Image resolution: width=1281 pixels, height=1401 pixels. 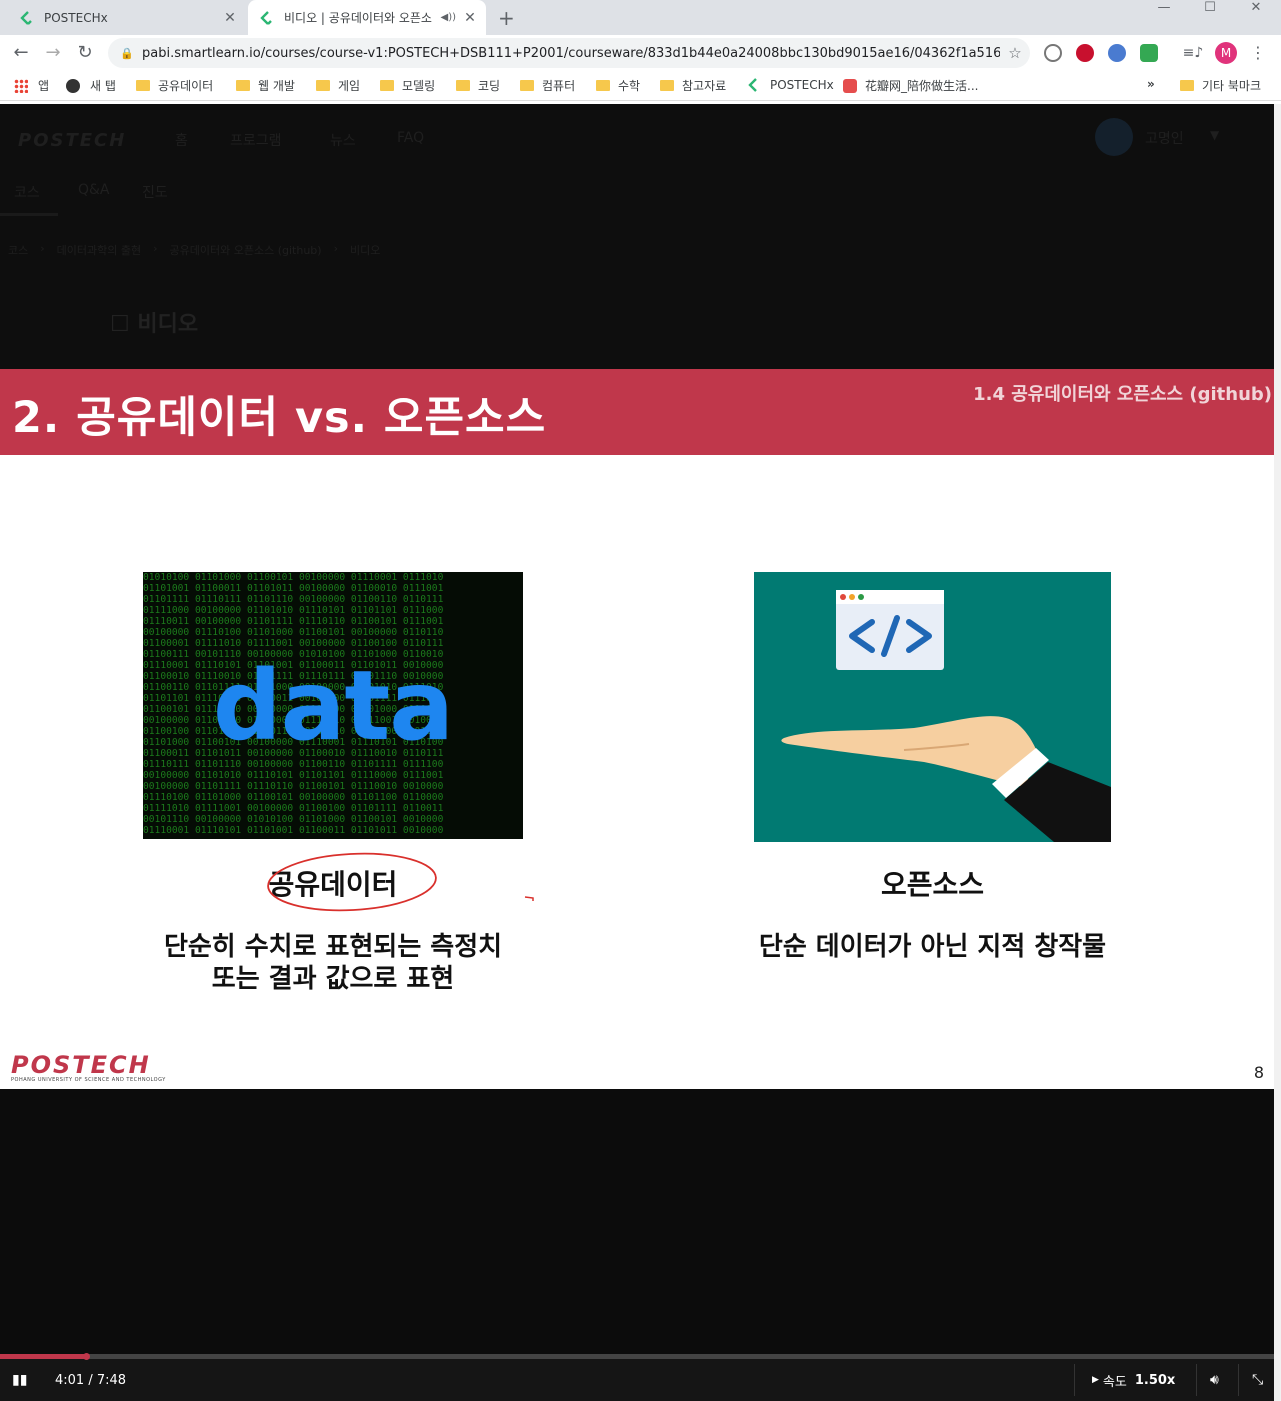 What do you see at coordinates (44, 86) in the screenshot?
I see `bookmark-label: 앱` at bounding box center [44, 86].